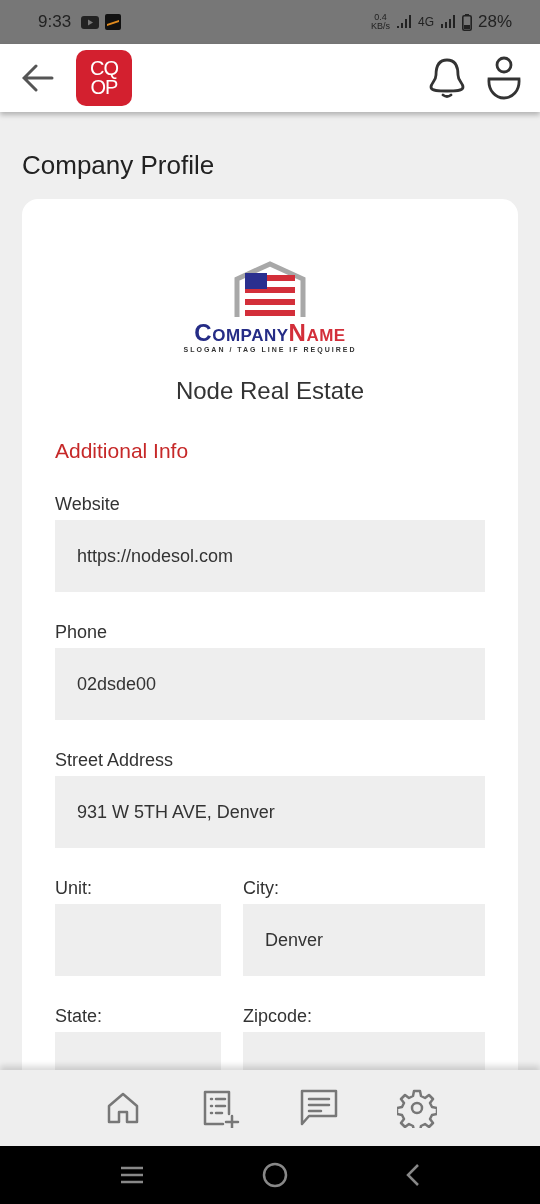 This screenshot has width=540, height=1204. I want to click on status-time: 9:33, so click(55, 22).